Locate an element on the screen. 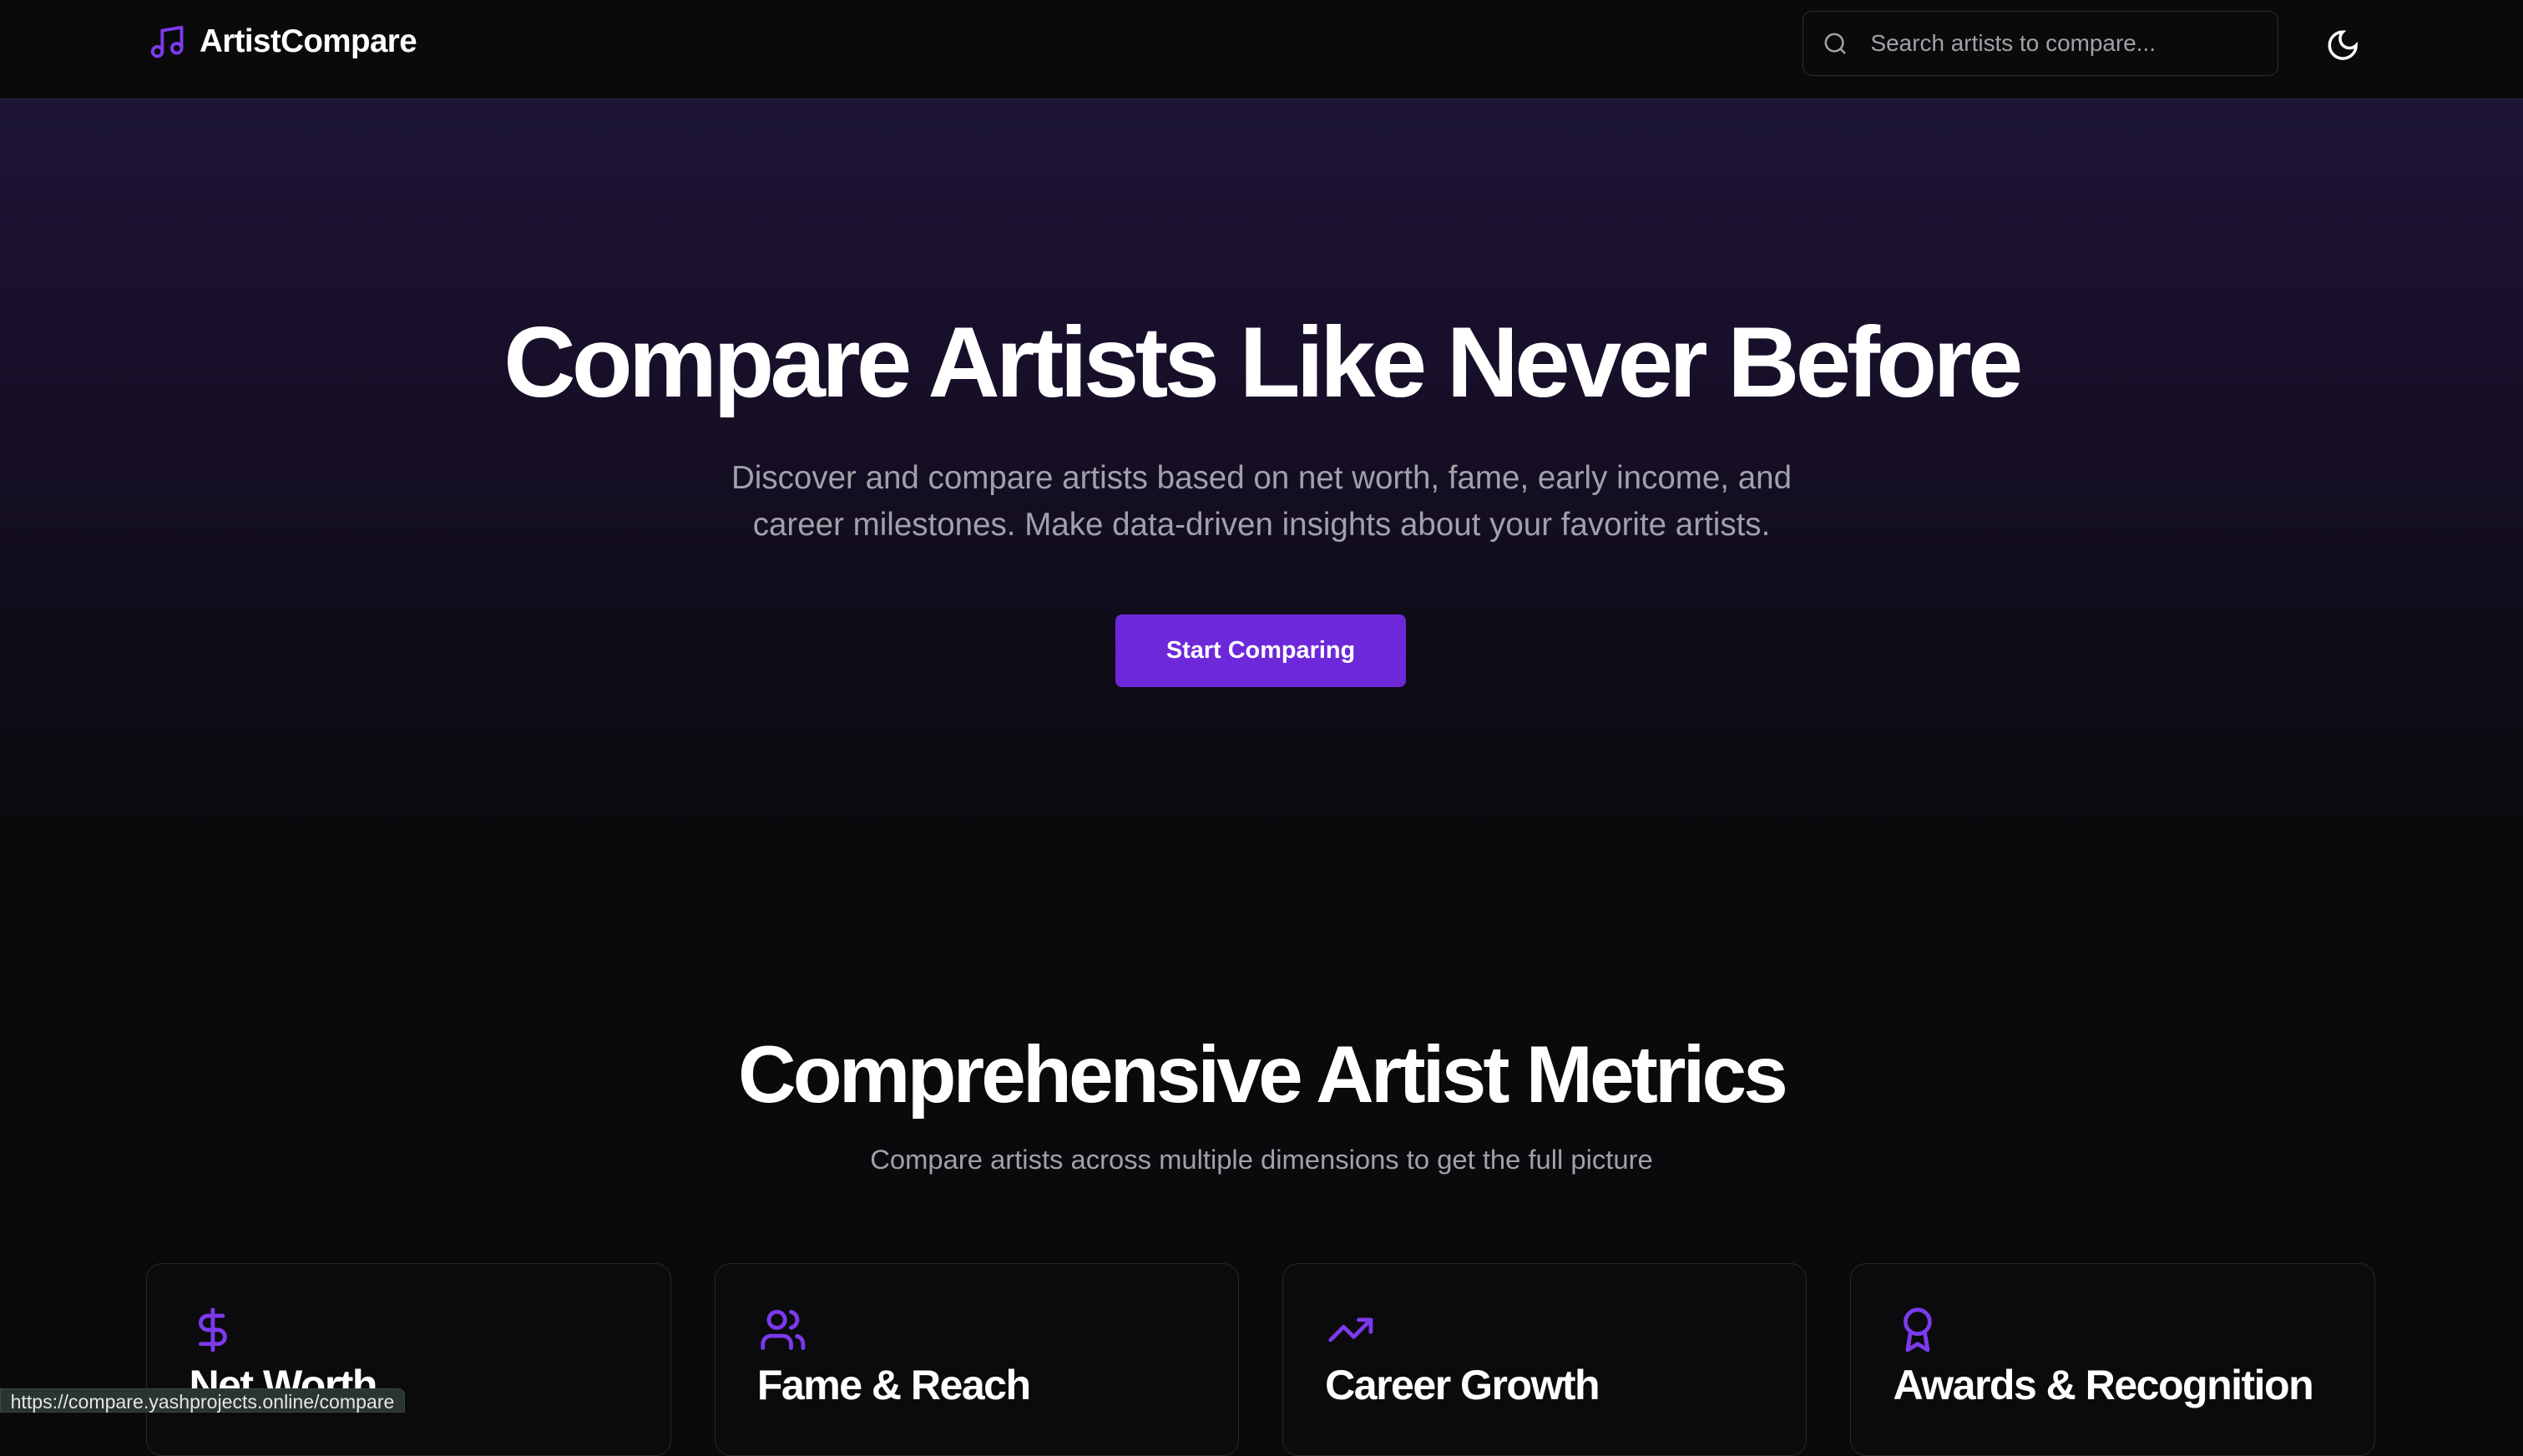  award-icon is located at coordinates (1917, 1329).